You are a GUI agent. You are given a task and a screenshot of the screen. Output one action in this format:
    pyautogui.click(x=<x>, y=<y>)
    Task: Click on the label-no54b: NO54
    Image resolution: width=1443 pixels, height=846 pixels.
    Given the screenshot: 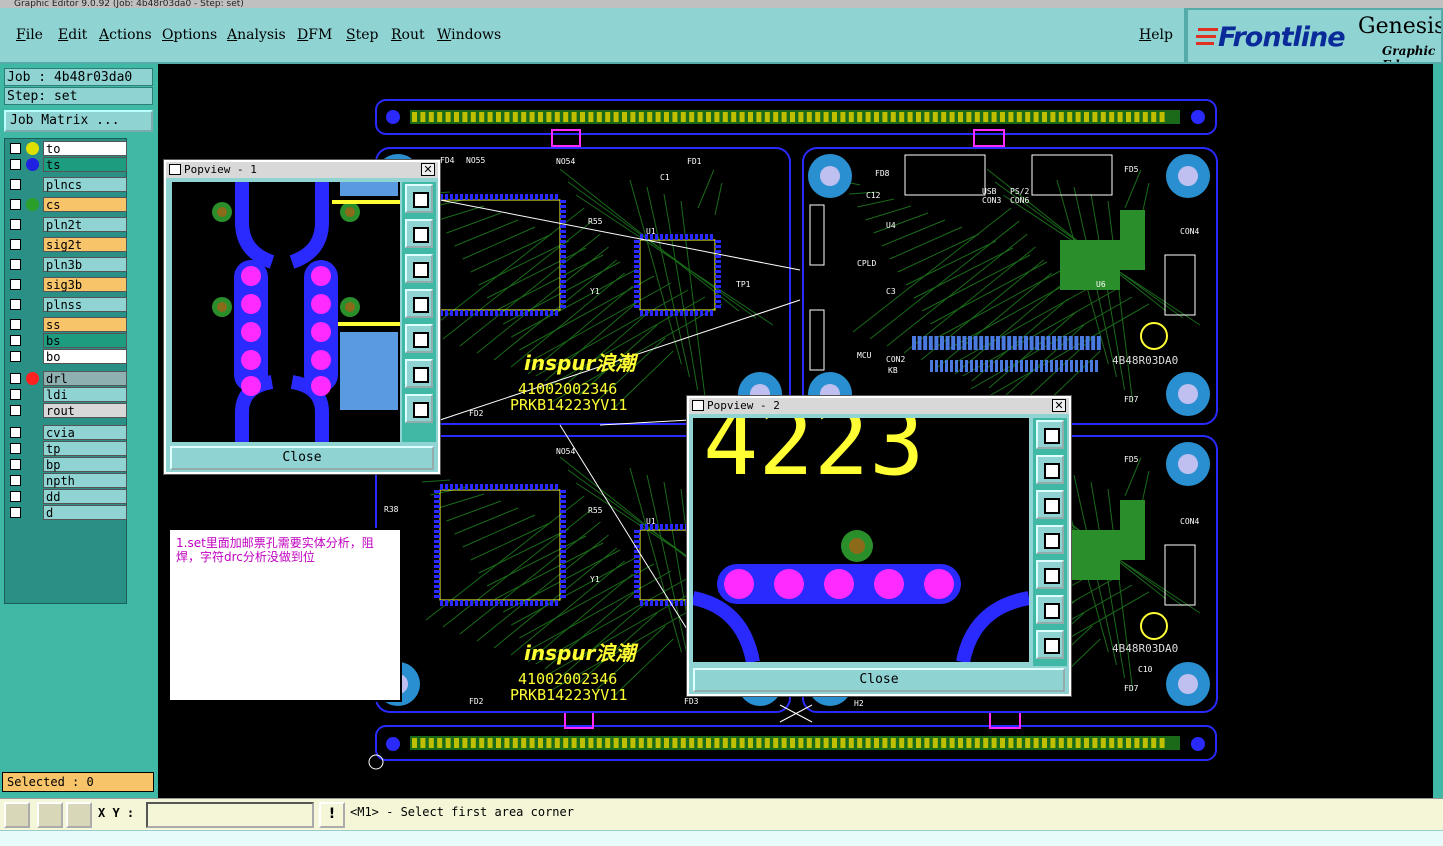 What is the action you would take?
    pyautogui.click(x=565, y=451)
    